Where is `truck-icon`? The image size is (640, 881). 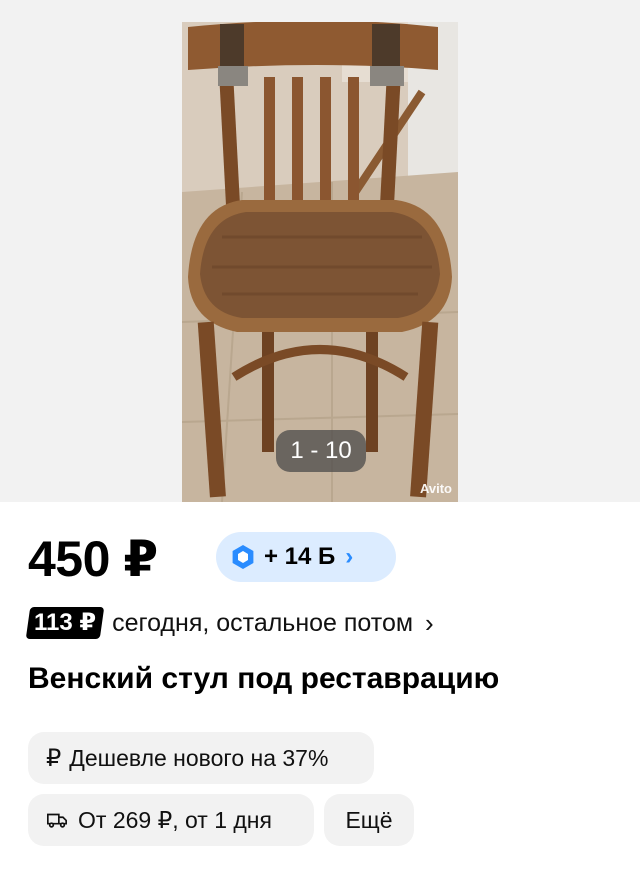 truck-icon is located at coordinates (57, 820).